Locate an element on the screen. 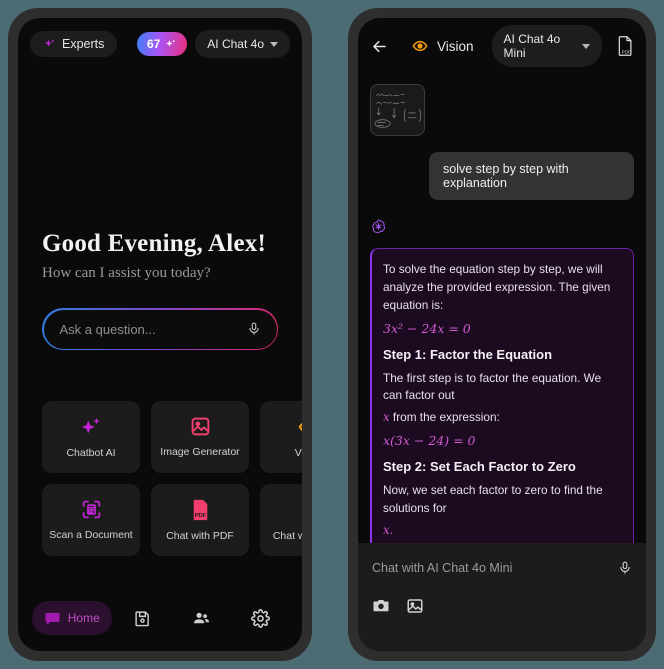 The height and width of the screenshot is (669, 664). assistant-avatar is located at coordinates (508, 229).